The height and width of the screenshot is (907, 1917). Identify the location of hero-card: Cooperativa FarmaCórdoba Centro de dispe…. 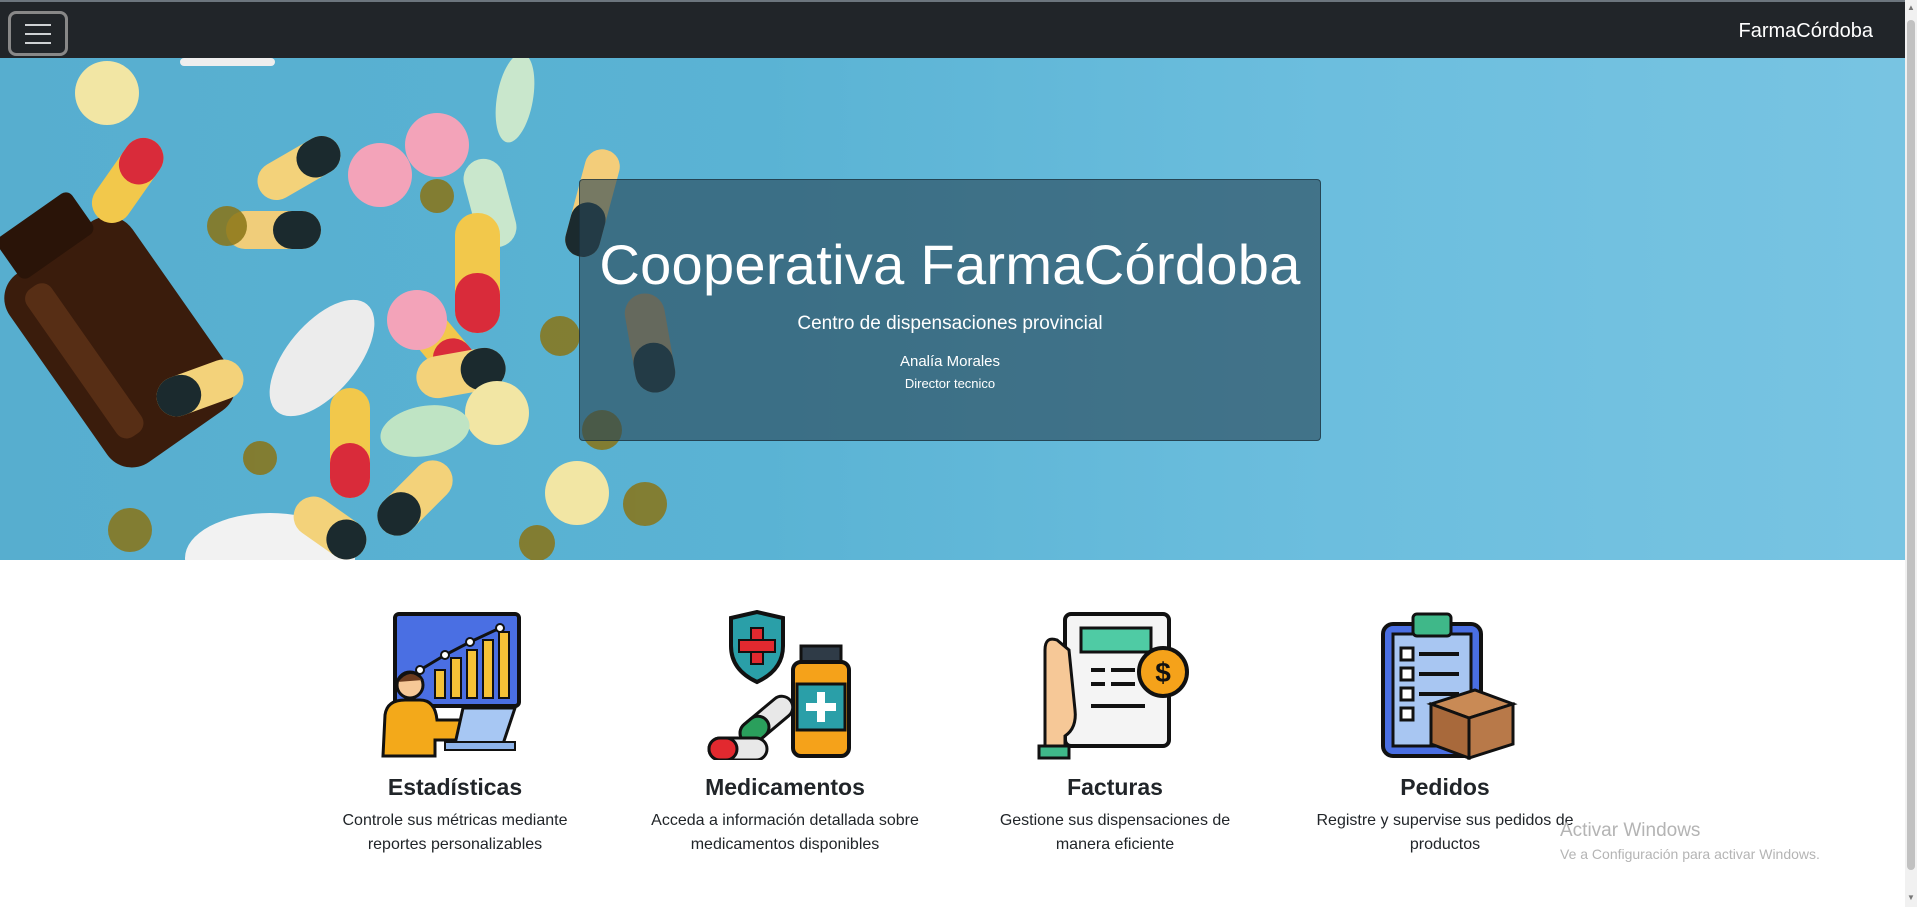
(950, 310).